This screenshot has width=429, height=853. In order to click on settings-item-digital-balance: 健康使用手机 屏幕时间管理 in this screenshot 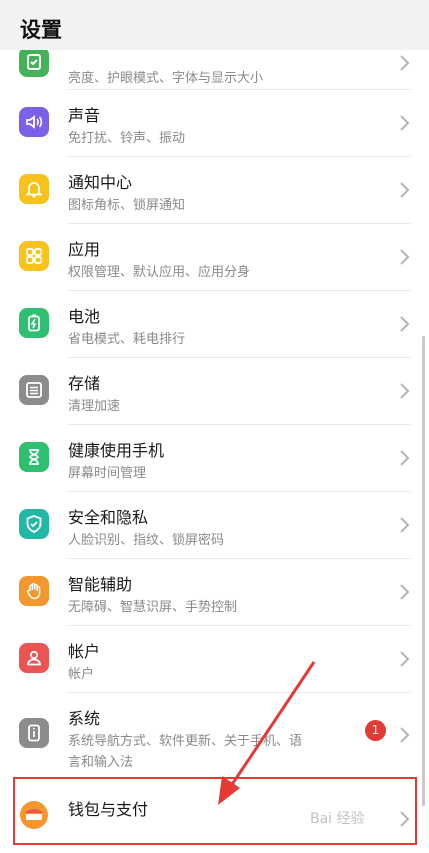, I will do `click(214, 458)`.